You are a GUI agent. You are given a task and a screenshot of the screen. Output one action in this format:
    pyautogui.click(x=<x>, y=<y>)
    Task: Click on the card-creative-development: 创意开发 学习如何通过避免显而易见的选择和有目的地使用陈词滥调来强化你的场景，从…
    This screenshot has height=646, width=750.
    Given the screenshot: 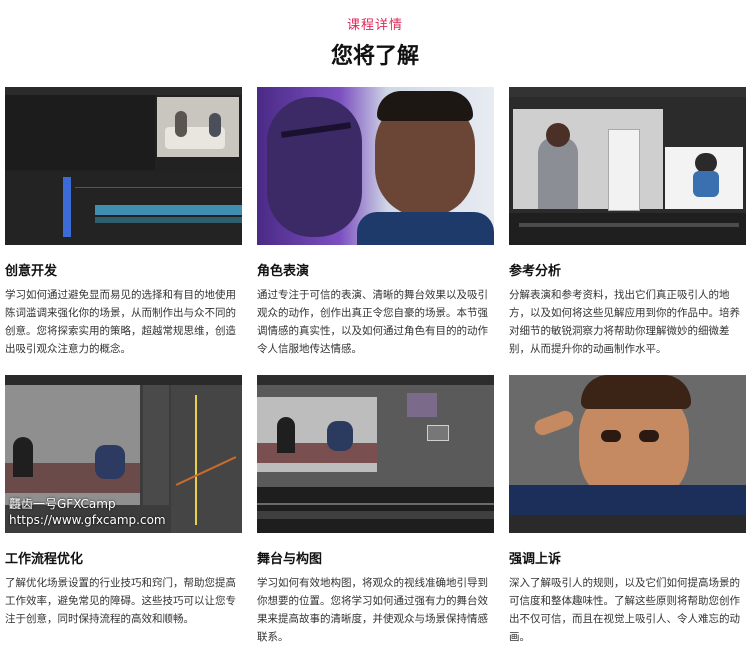 What is the action you would take?
    pyautogui.click(x=123, y=222)
    